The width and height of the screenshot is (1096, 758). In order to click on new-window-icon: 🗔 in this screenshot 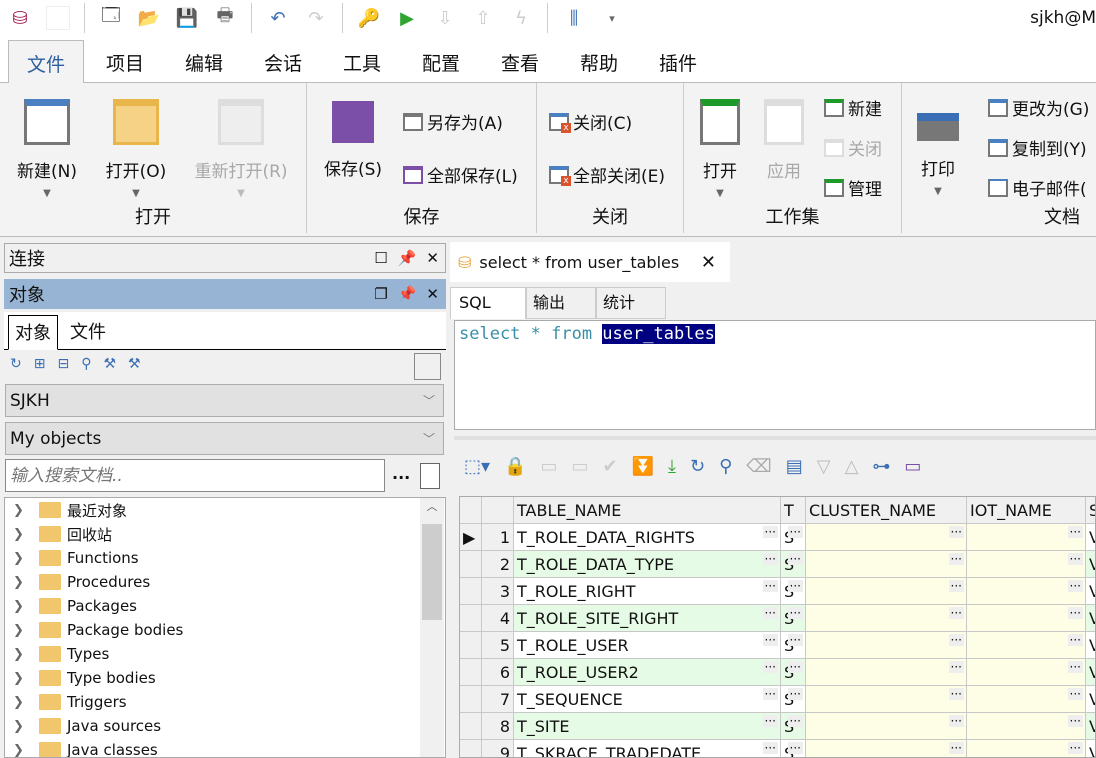, I will do `click(111, 17)`.